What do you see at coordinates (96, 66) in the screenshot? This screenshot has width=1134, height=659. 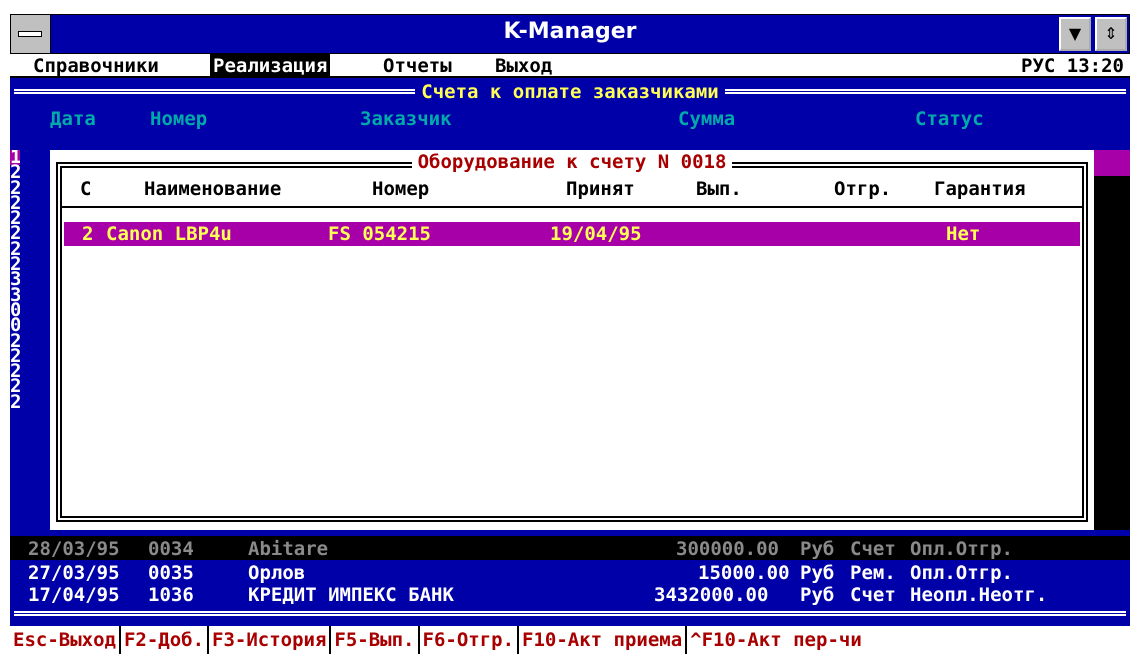 I see `menu-item-directories: Справочники` at bounding box center [96, 66].